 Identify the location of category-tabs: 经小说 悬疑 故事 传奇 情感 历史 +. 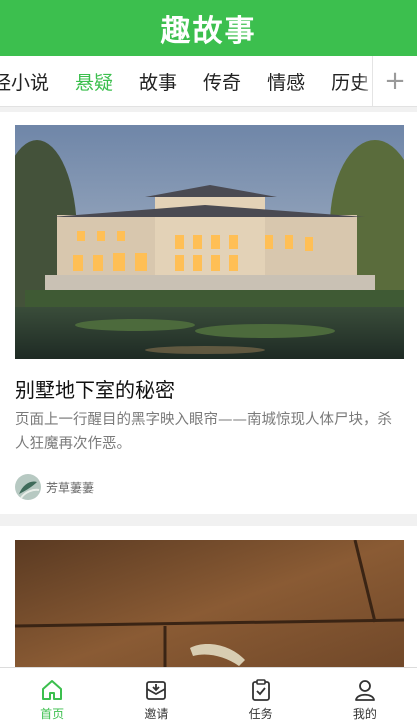
(208, 81).